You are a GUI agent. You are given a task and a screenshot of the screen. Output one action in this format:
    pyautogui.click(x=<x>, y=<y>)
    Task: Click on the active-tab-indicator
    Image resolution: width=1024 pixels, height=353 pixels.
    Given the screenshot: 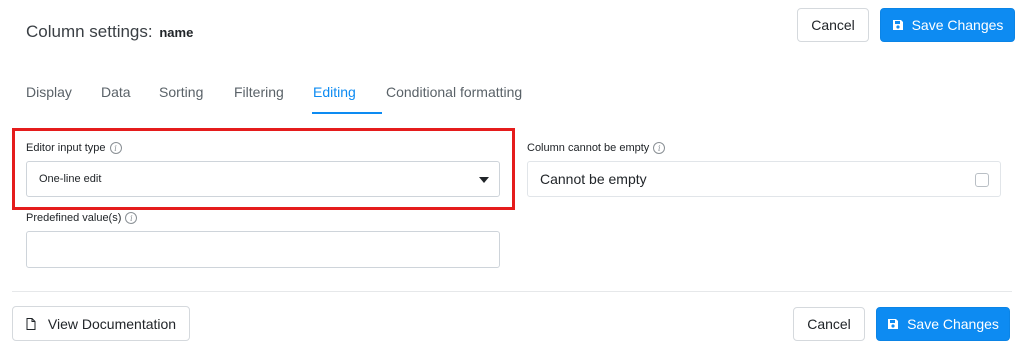 What is the action you would take?
    pyautogui.click(x=347, y=113)
    